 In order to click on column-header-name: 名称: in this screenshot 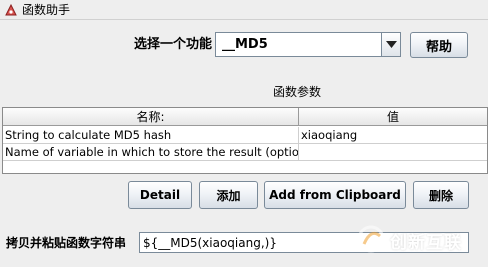, I will do `click(151, 117)`.